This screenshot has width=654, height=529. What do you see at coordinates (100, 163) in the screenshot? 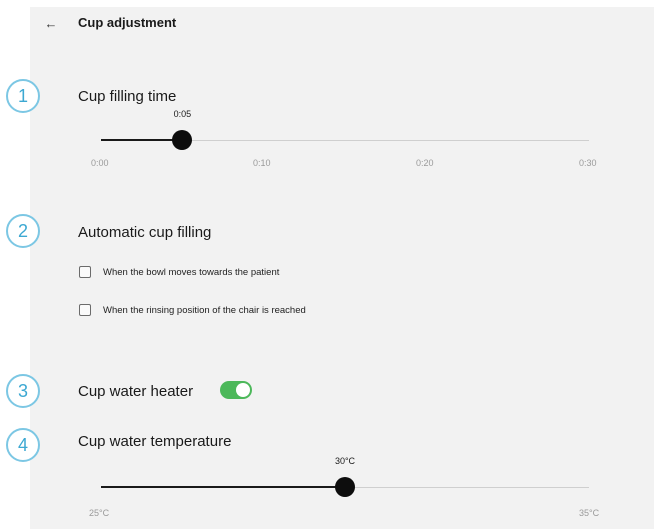
I see `tick-label: 0:00` at bounding box center [100, 163].